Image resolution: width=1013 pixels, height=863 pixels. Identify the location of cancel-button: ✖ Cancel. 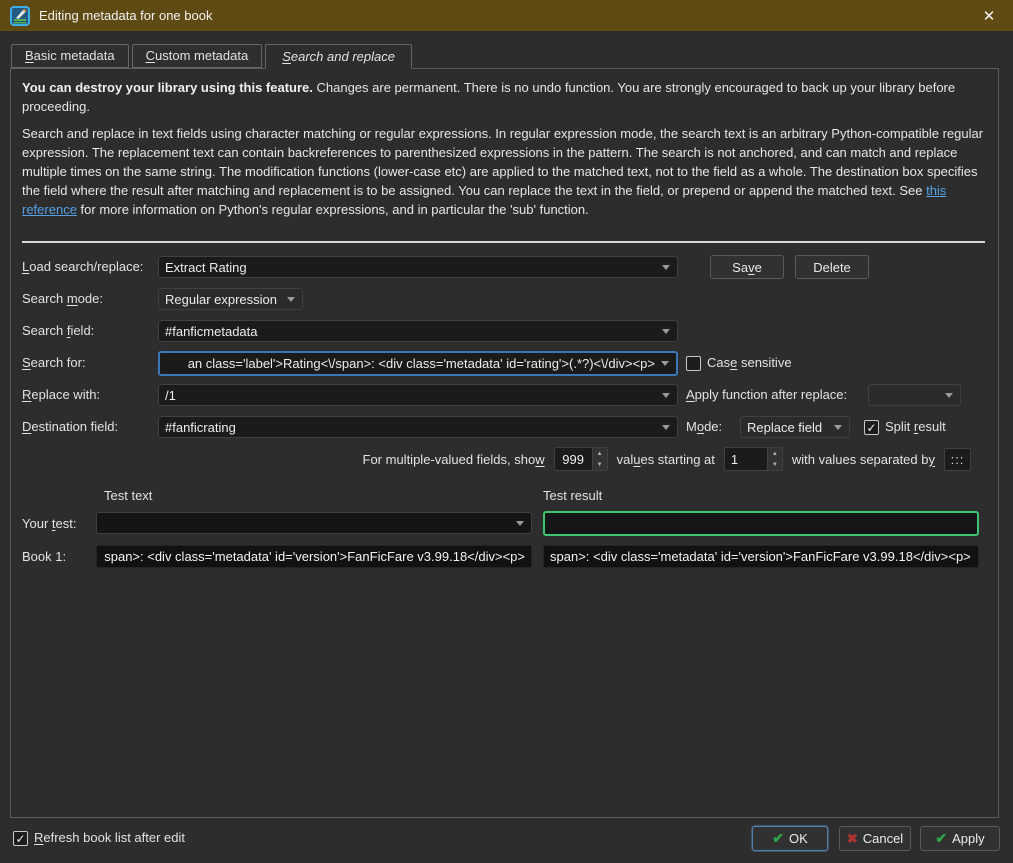
(875, 838).